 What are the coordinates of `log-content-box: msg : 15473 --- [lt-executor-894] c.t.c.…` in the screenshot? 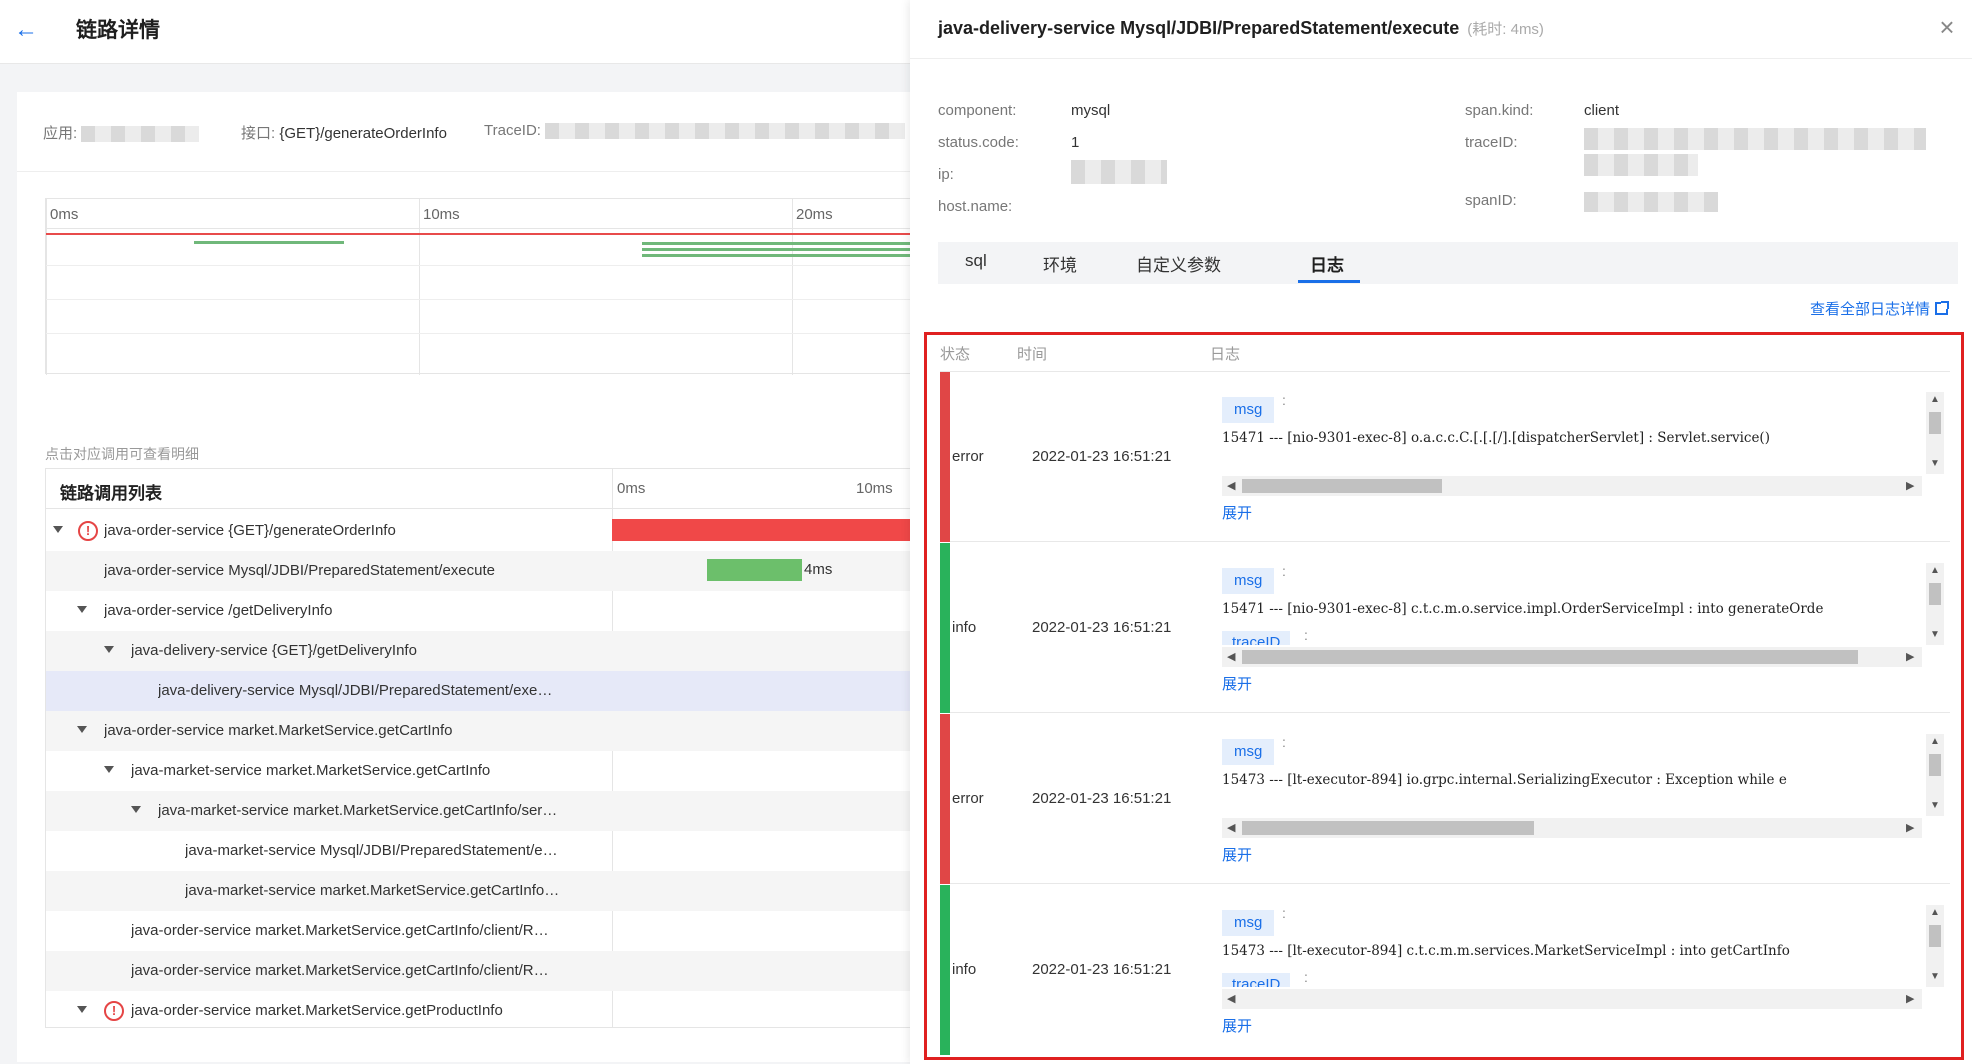 It's located at (1572, 961).